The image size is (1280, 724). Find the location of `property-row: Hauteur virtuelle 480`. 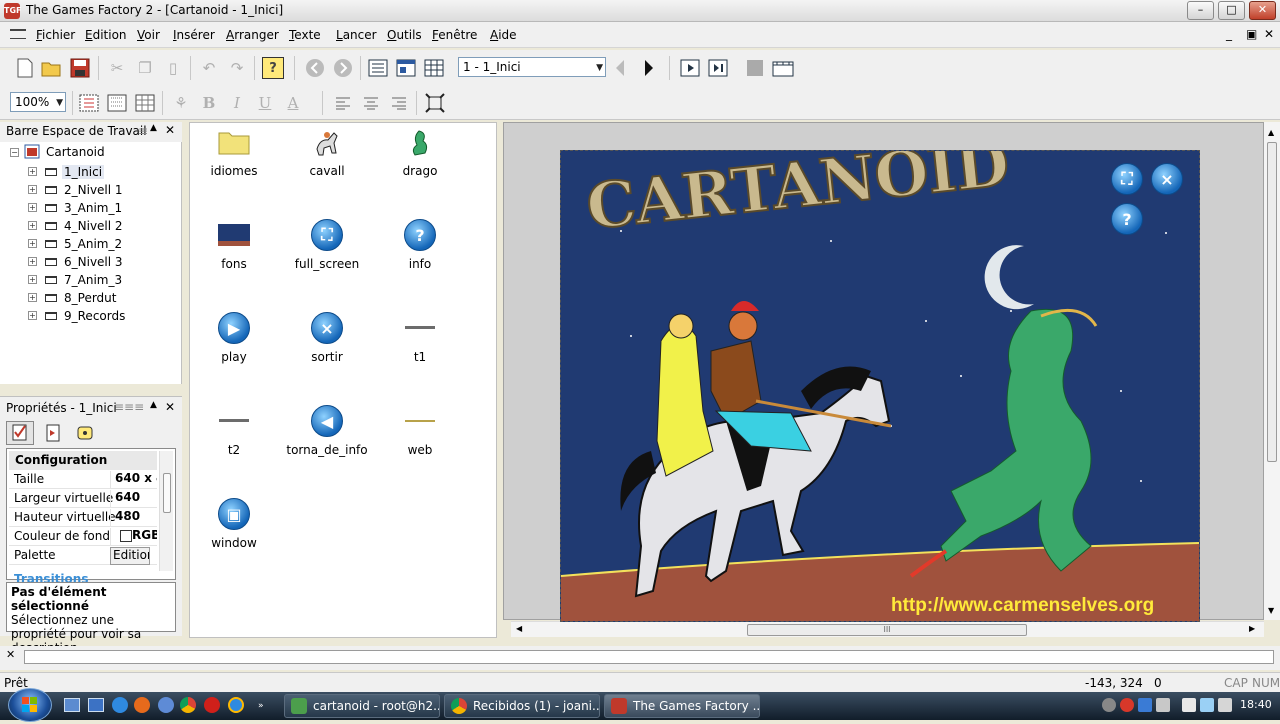

property-row: Hauteur virtuelle 480 is located at coordinates (83, 517).